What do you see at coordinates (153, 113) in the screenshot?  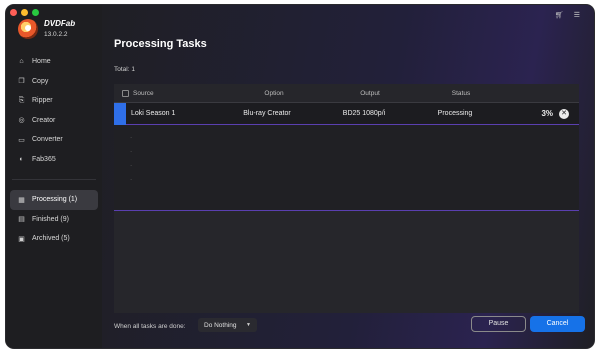 I see `task-source: Loki Season 1` at bounding box center [153, 113].